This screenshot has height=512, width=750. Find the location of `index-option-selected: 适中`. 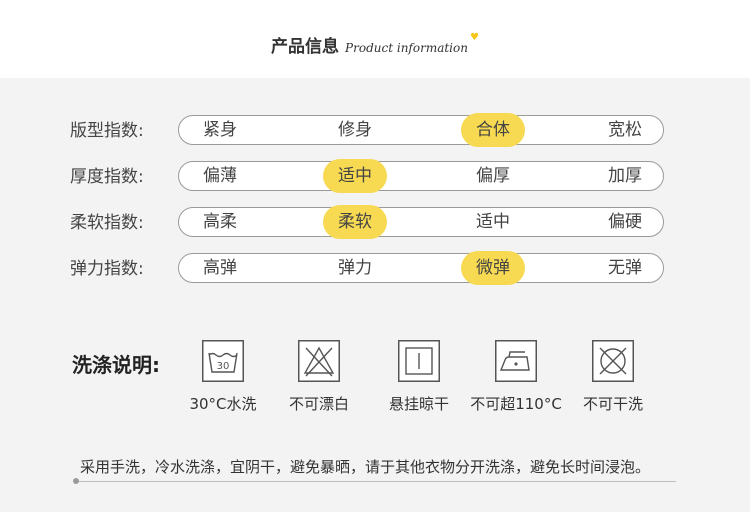

index-option-selected: 适中 is located at coordinates (355, 176).